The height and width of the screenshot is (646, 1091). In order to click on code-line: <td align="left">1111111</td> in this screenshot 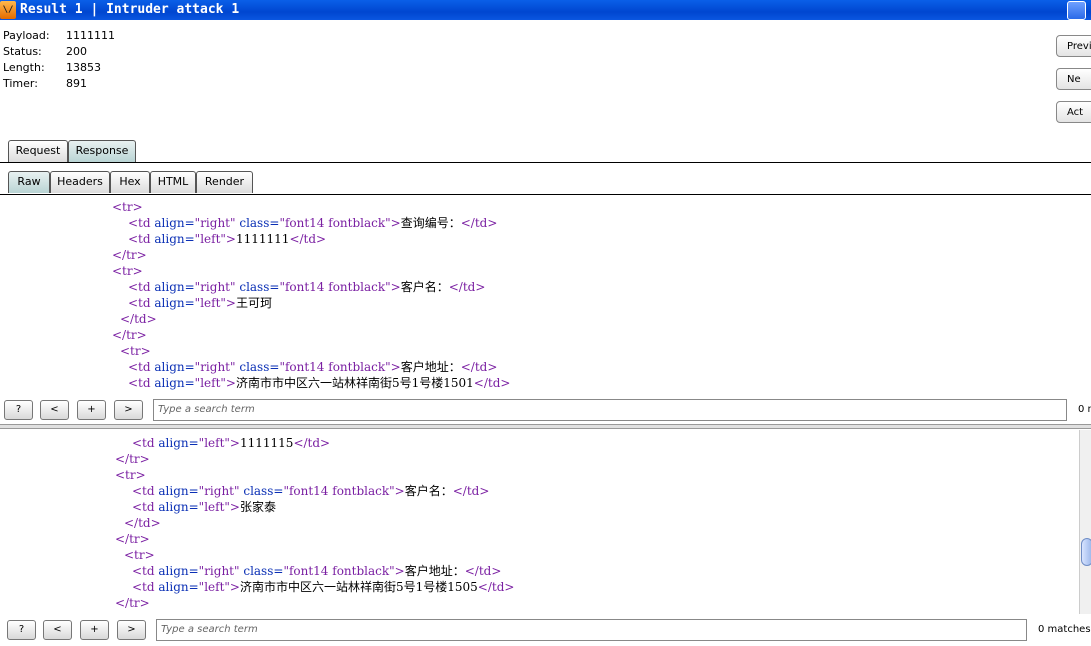, I will do `click(227, 239)`.